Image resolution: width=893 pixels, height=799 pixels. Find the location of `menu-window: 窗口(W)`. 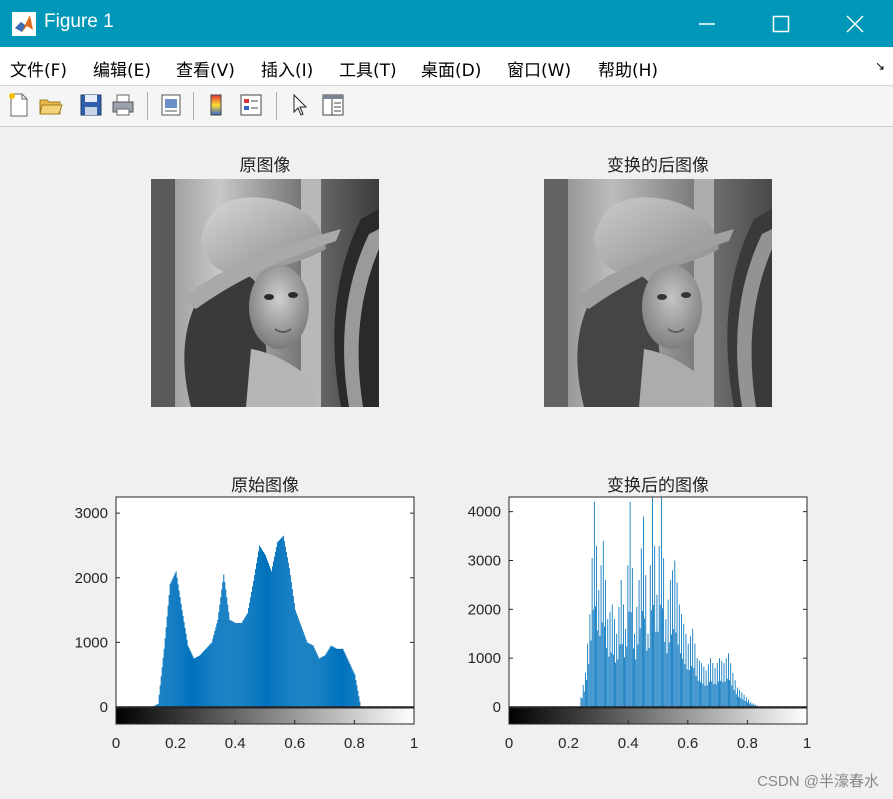

menu-window: 窗口(W) is located at coordinates (539, 68).